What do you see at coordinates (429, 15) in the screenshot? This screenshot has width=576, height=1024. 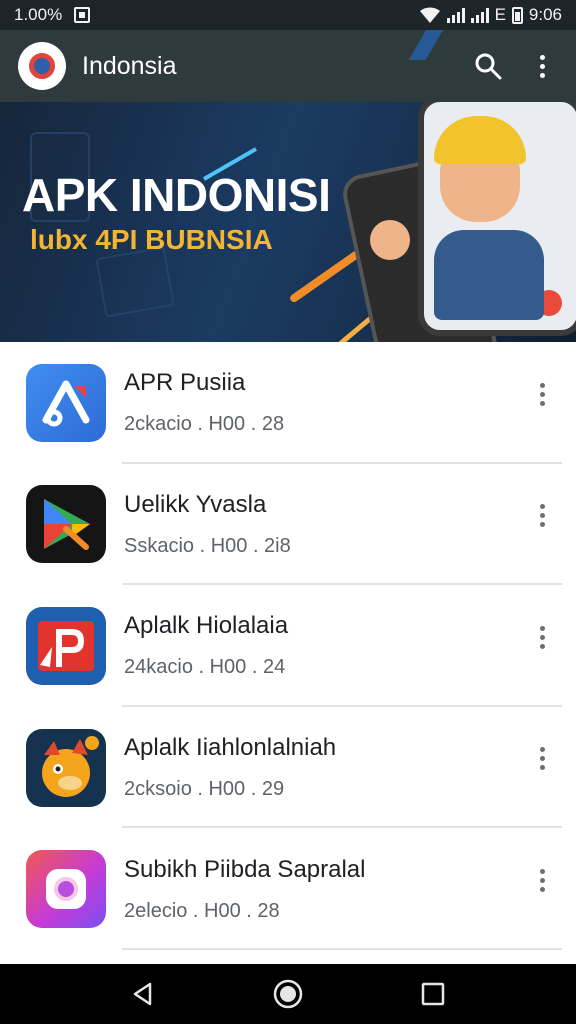 I see `wifi-icon` at bounding box center [429, 15].